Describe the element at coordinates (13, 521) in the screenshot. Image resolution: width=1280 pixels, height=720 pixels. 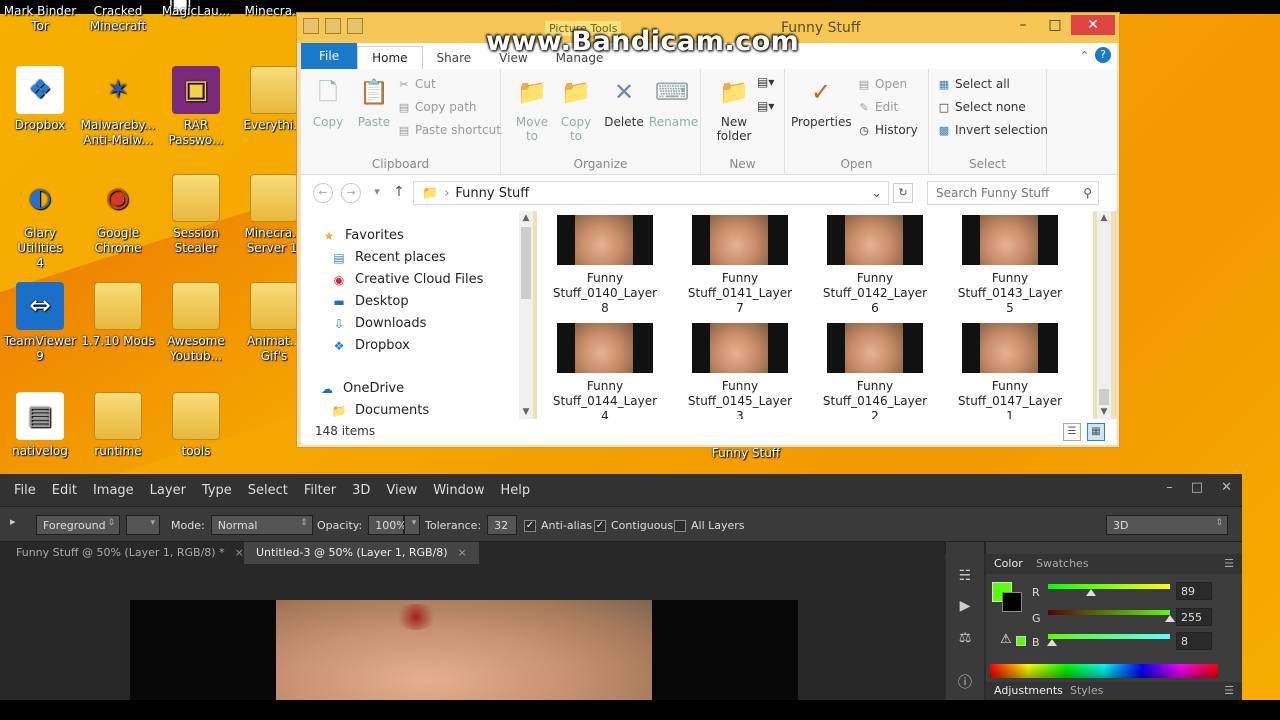
I see `tool-preset-icon: ▸` at that location.